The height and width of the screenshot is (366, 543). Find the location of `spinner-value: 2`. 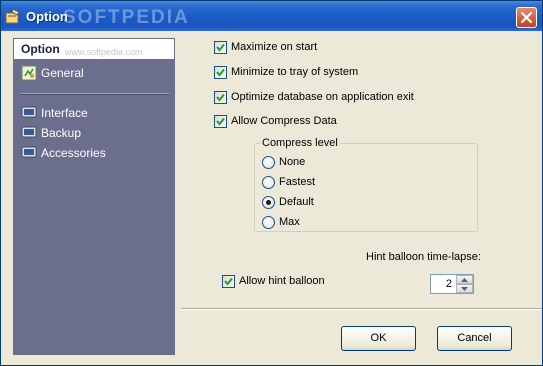

spinner-value: 2 is located at coordinates (449, 284).